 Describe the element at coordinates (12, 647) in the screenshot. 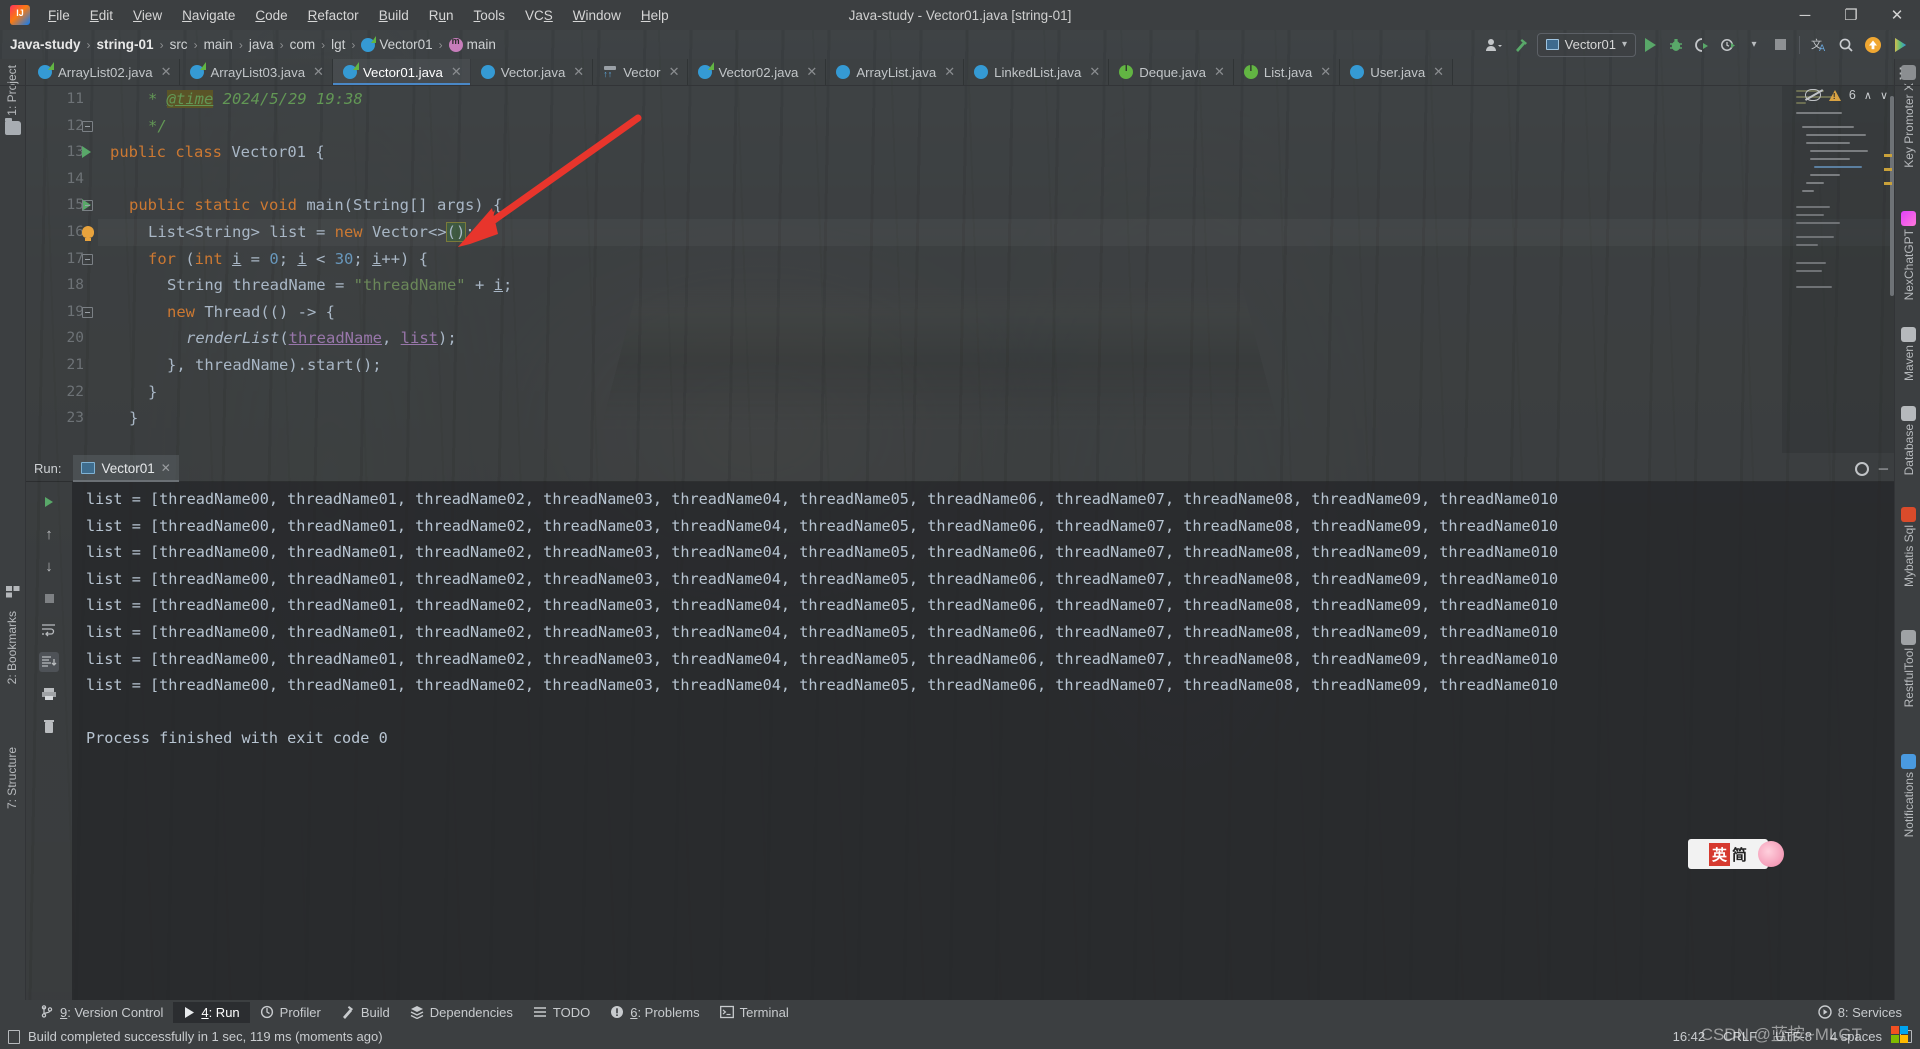

I see `sidebar-item-bookmarks: 2: Bookmarks` at that location.